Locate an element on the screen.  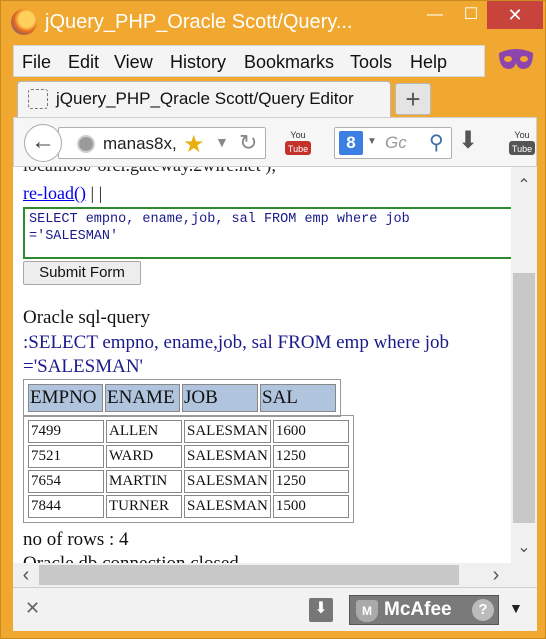
youtube-icon-2: You Tube is located at coordinates (522, 142).